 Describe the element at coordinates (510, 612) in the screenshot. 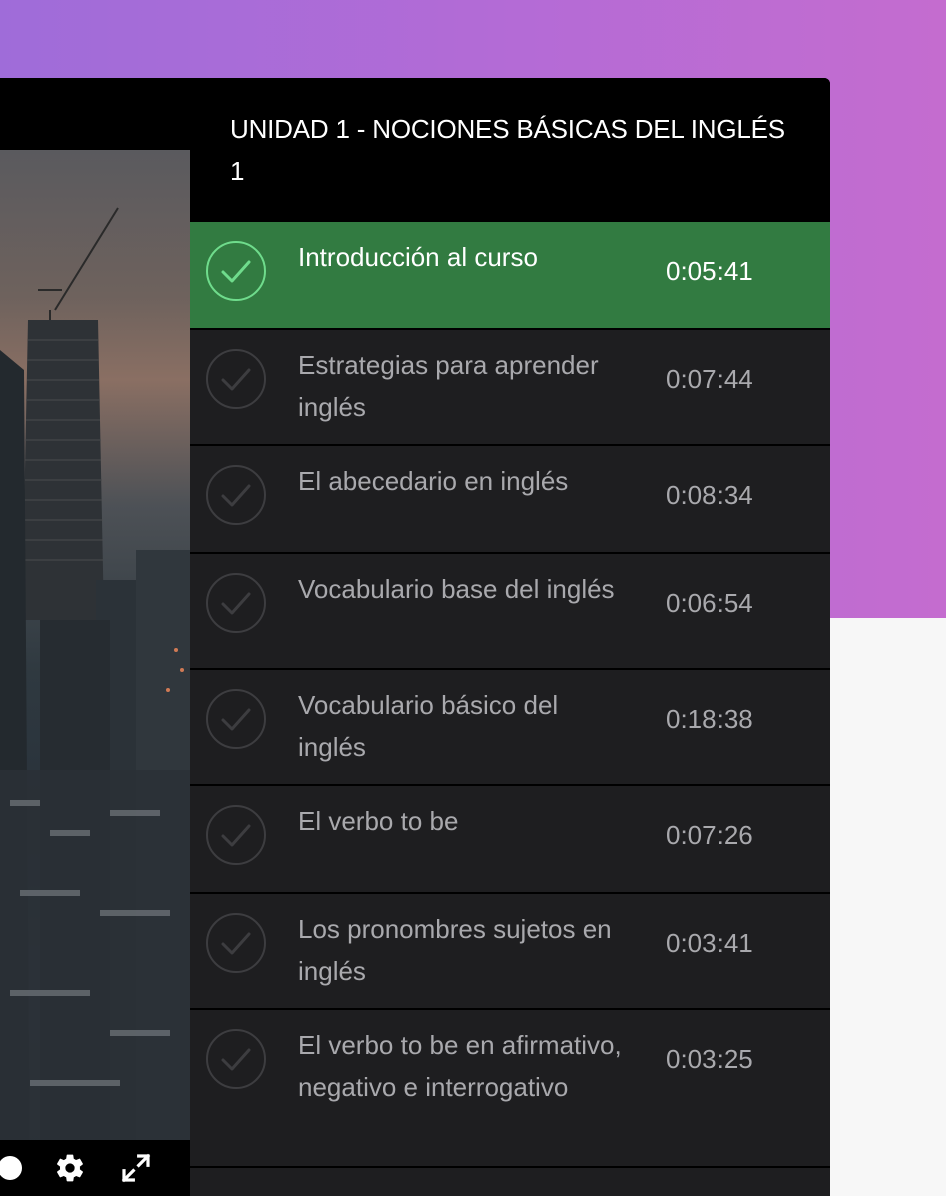

I see `lesson-item: Vocabulario base del inglés 0:06:54` at that location.